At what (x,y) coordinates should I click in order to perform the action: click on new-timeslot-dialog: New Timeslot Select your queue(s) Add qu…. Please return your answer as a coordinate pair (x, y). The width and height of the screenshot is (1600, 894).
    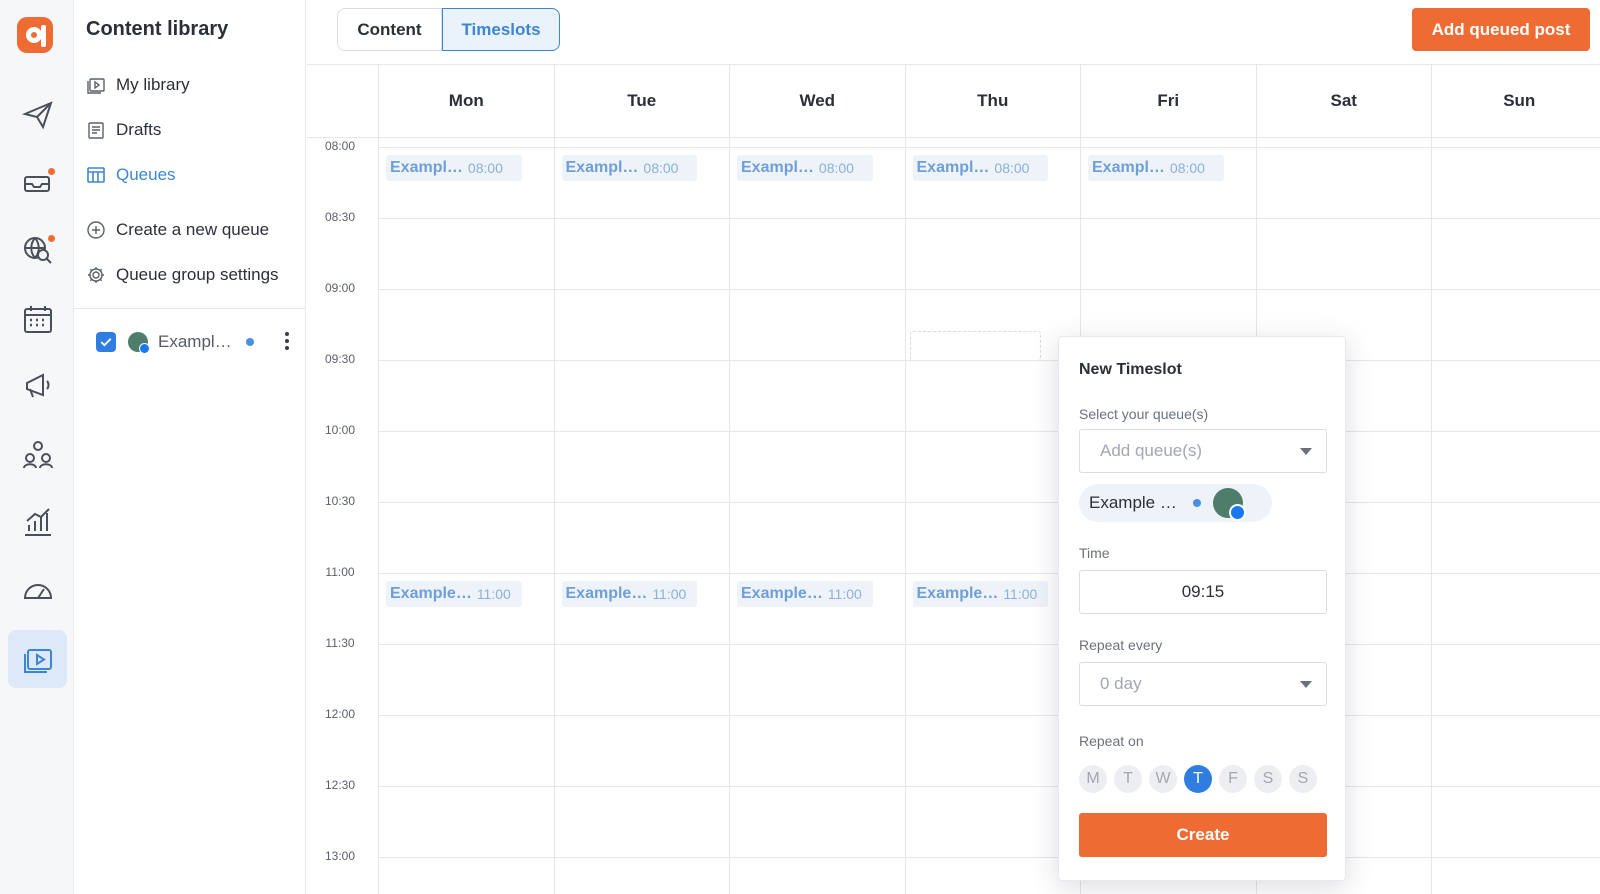
    Looking at the image, I should click on (1202, 608).